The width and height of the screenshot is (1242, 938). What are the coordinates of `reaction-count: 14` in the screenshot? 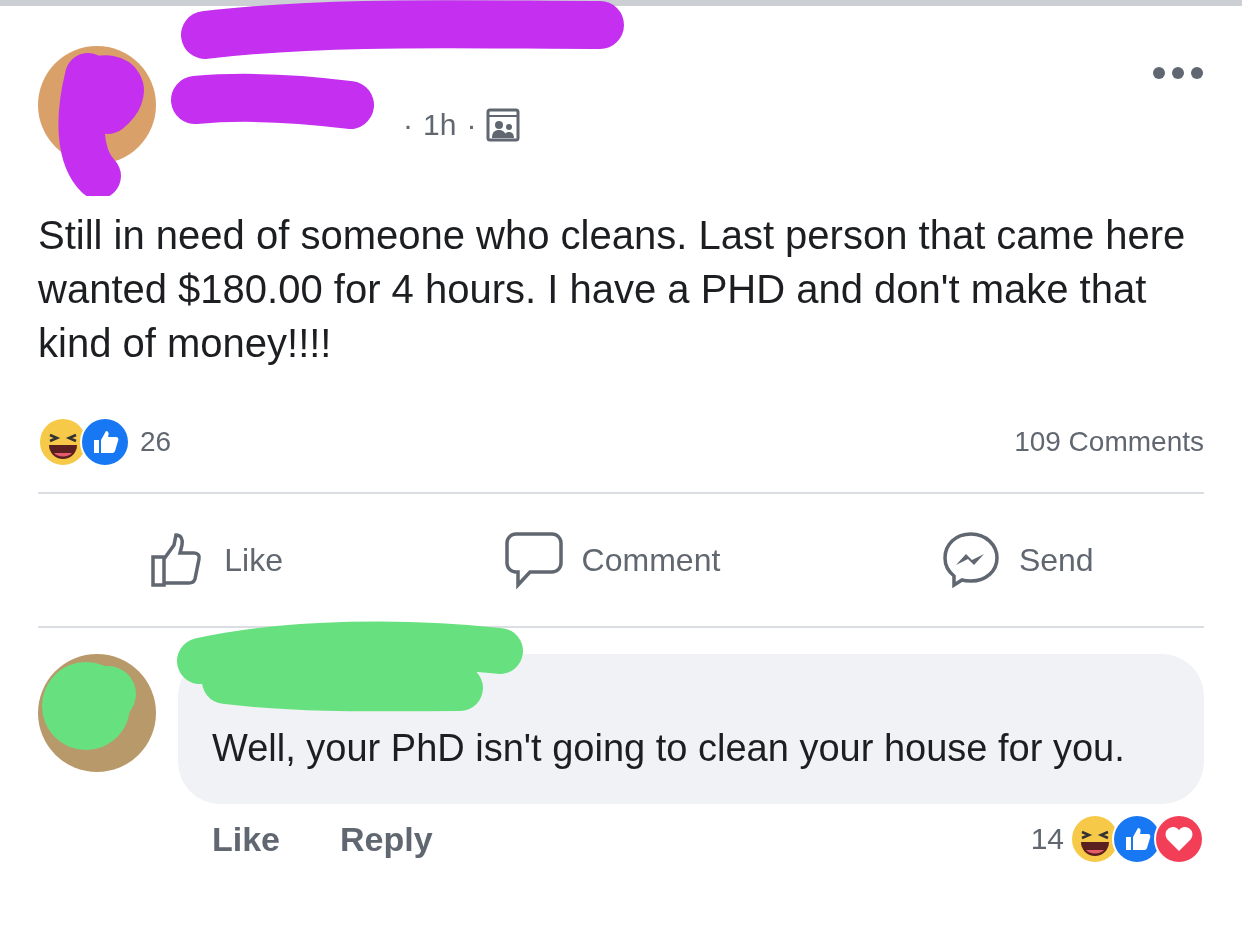 It's located at (1047, 839).